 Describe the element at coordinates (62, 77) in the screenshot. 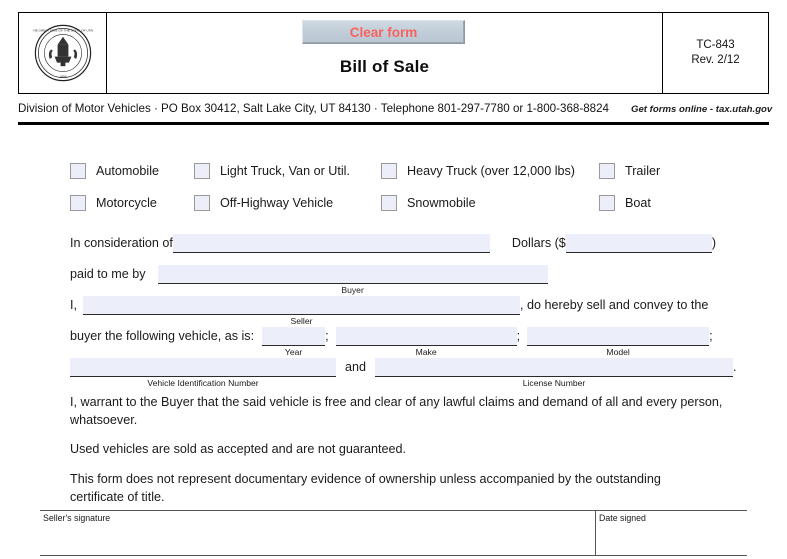

I see `svg-text: 1896` at that location.